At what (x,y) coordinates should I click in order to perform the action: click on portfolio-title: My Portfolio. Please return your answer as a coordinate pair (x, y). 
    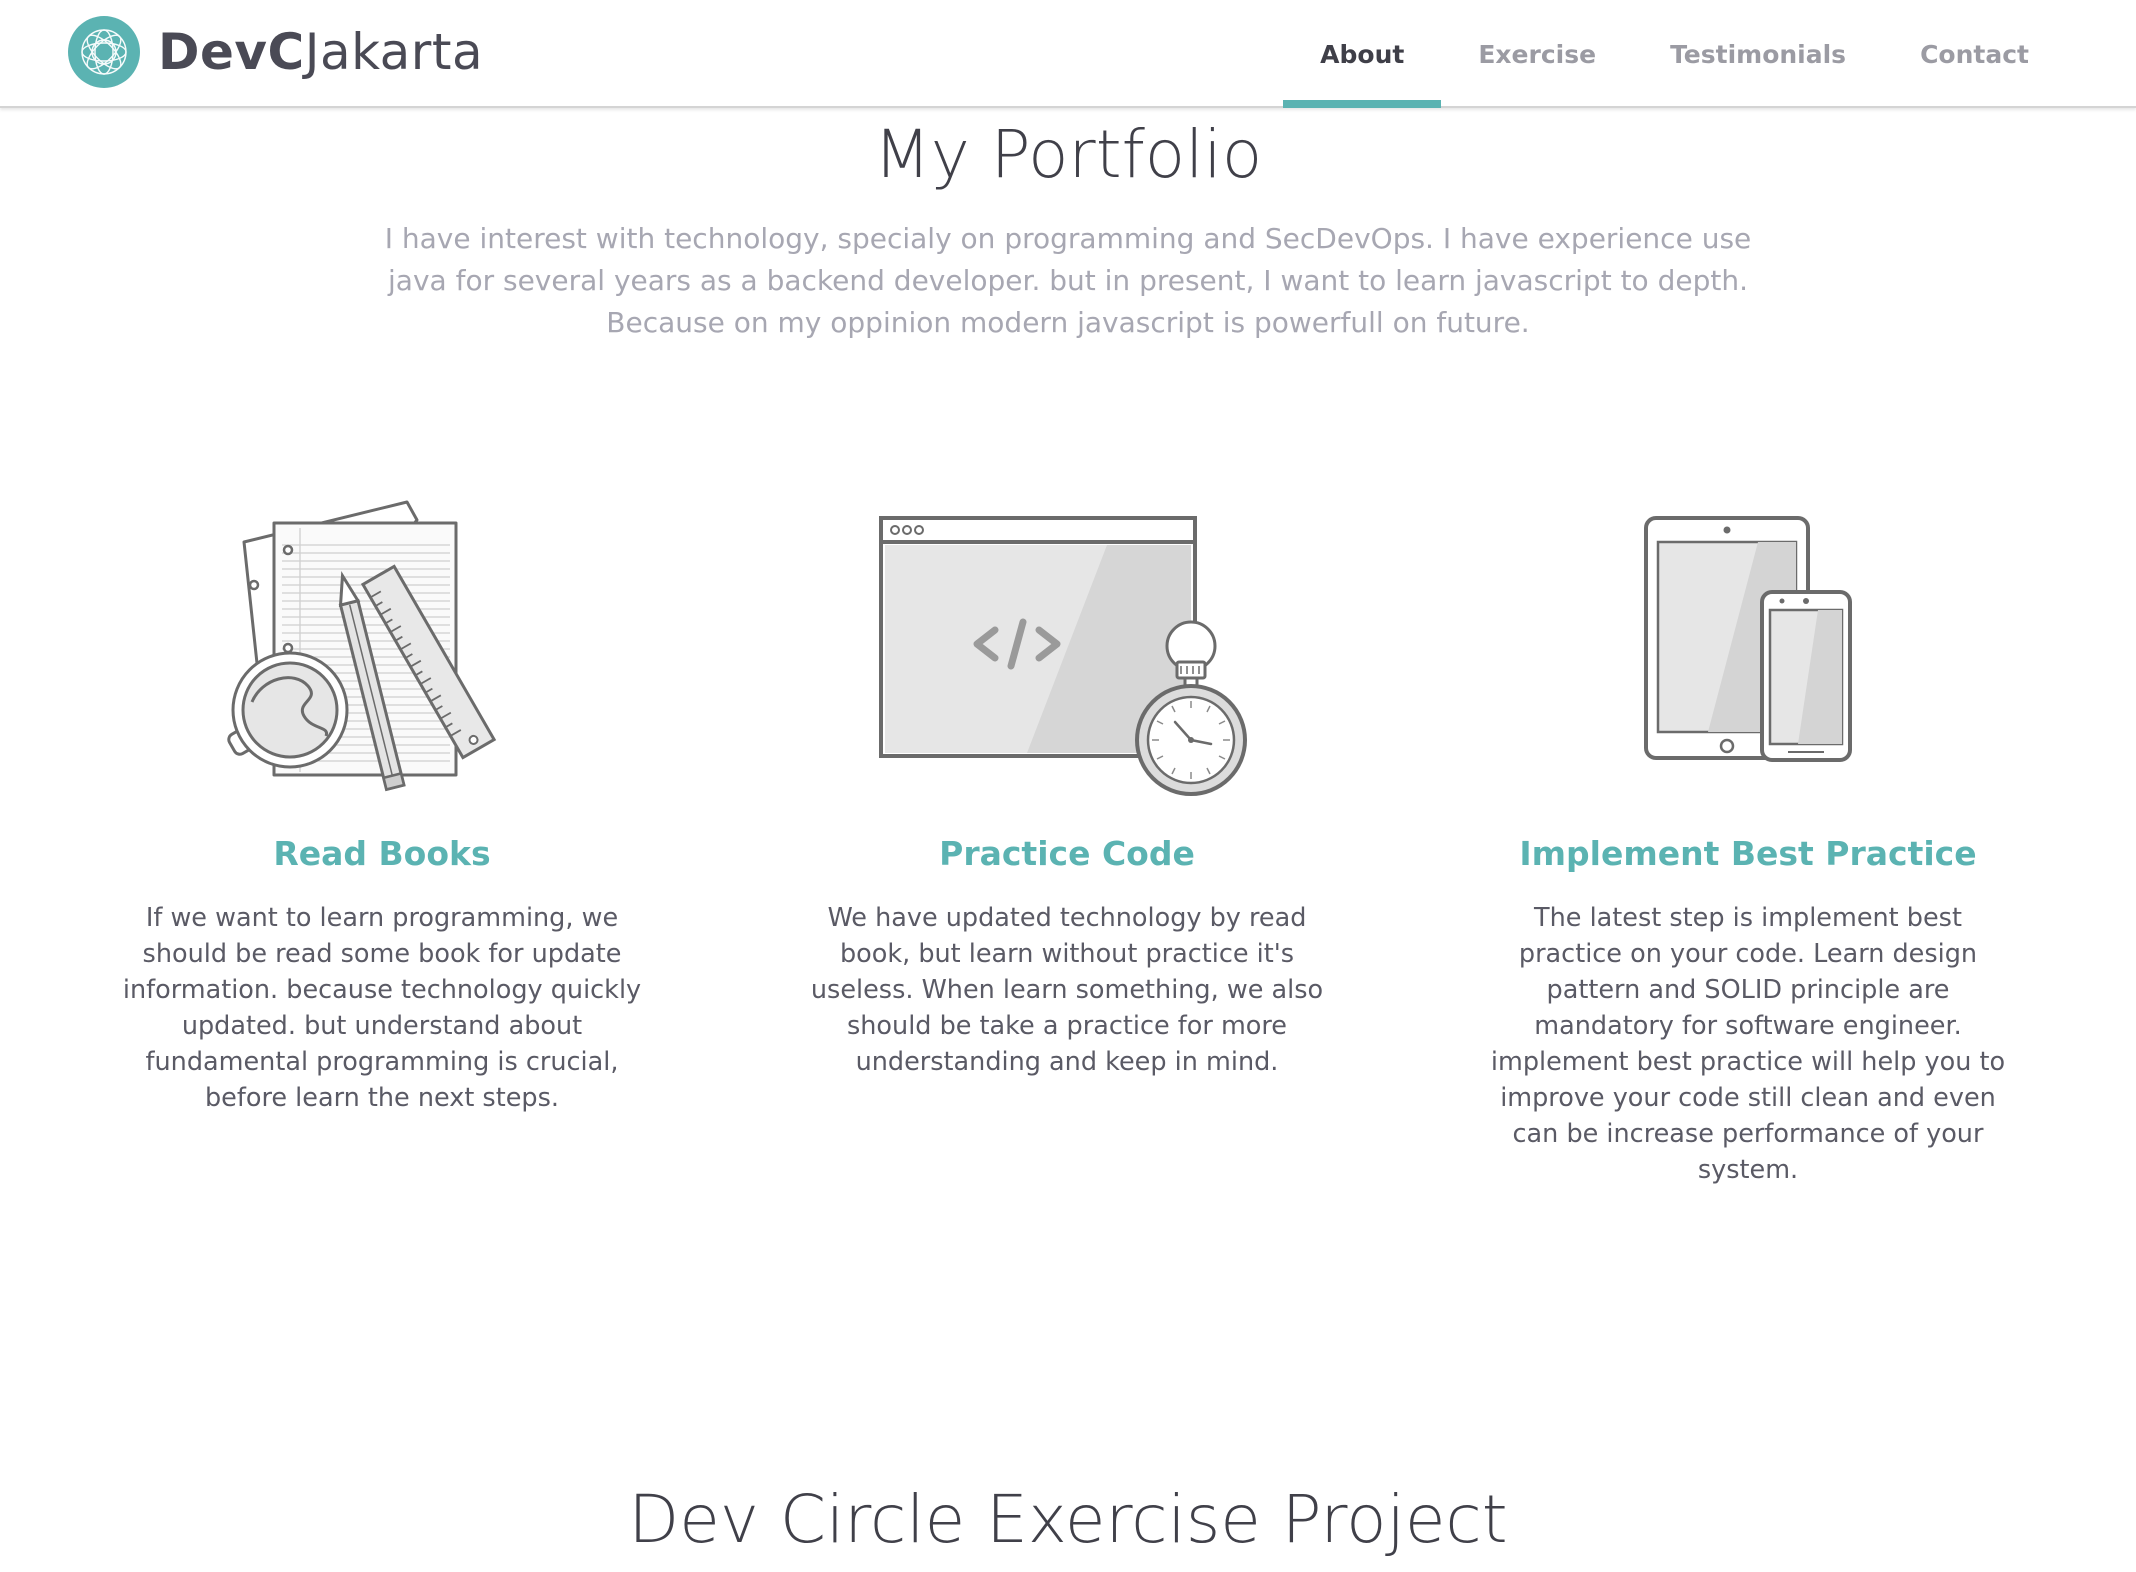
    Looking at the image, I should click on (1068, 154).